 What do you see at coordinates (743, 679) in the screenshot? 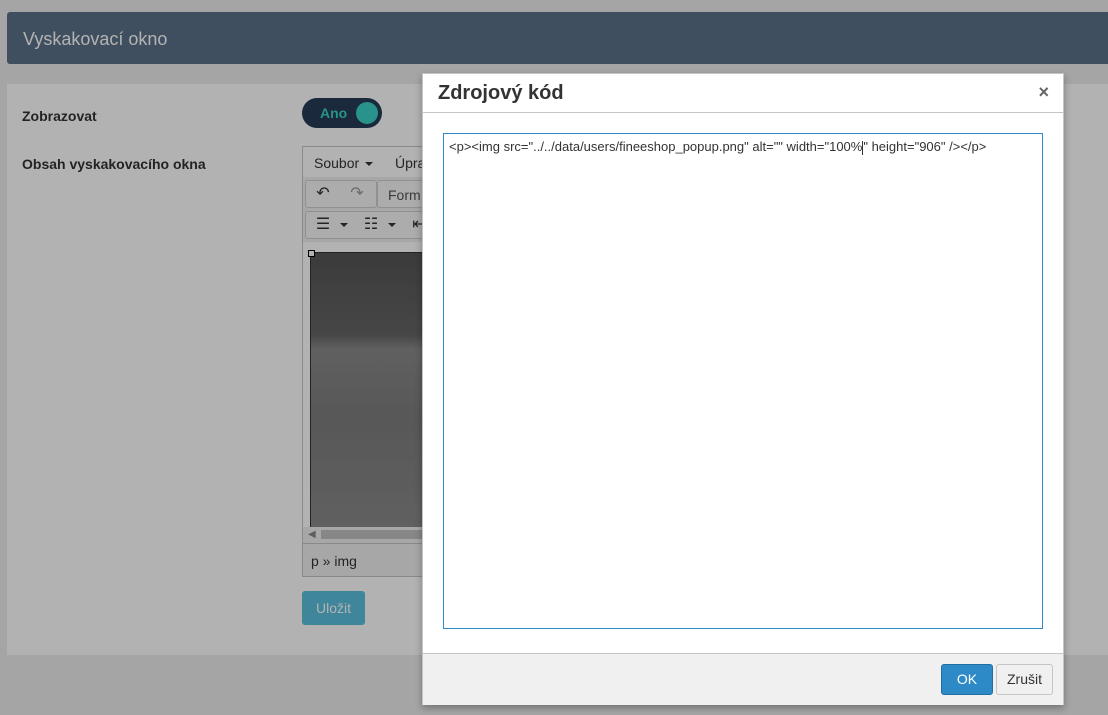
I see `dialog-footer: OK Zrušit` at bounding box center [743, 679].